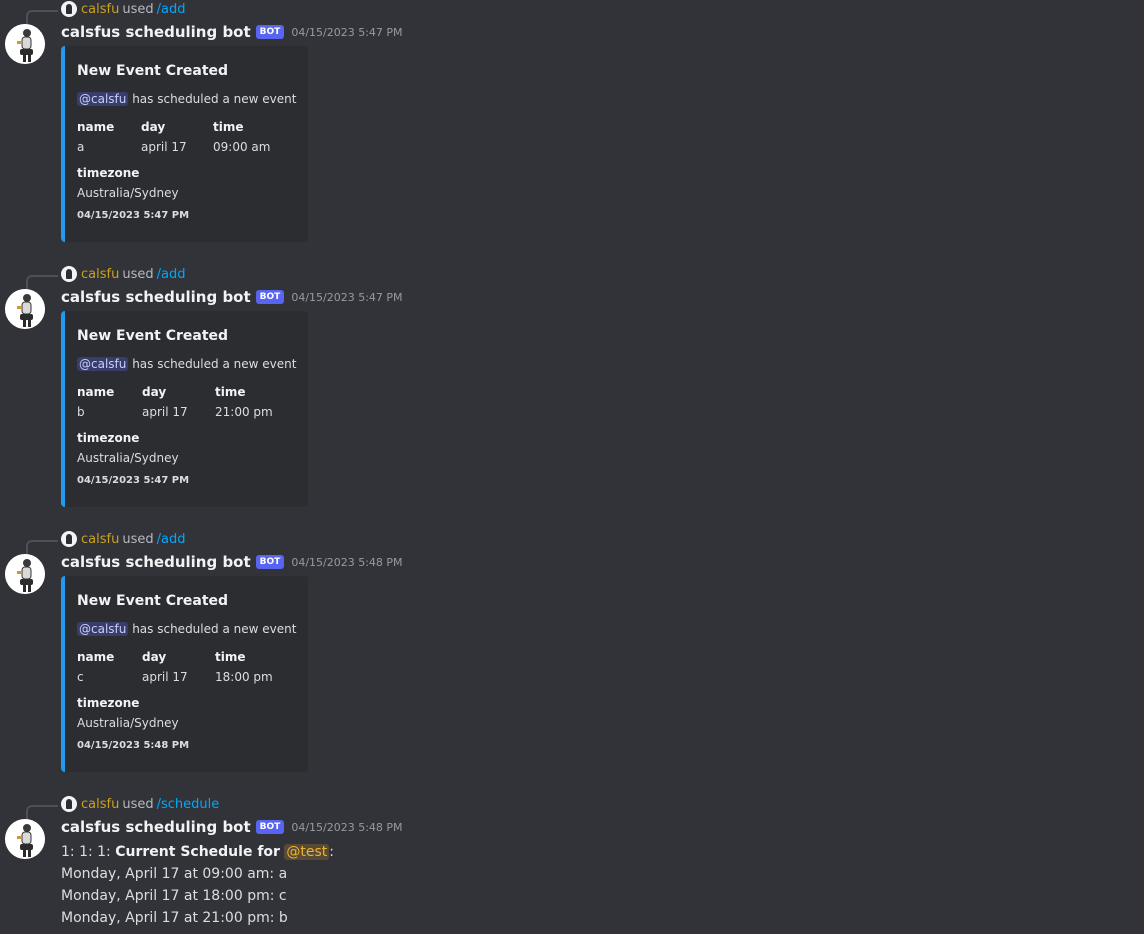  What do you see at coordinates (164, 147) in the screenshot?
I see `field-value: april 17` at bounding box center [164, 147].